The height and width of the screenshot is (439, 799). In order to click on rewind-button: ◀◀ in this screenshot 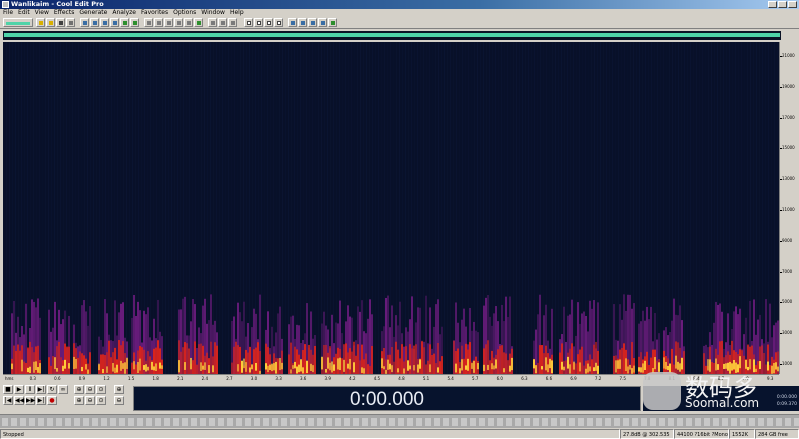, I will do `click(19, 400)`.